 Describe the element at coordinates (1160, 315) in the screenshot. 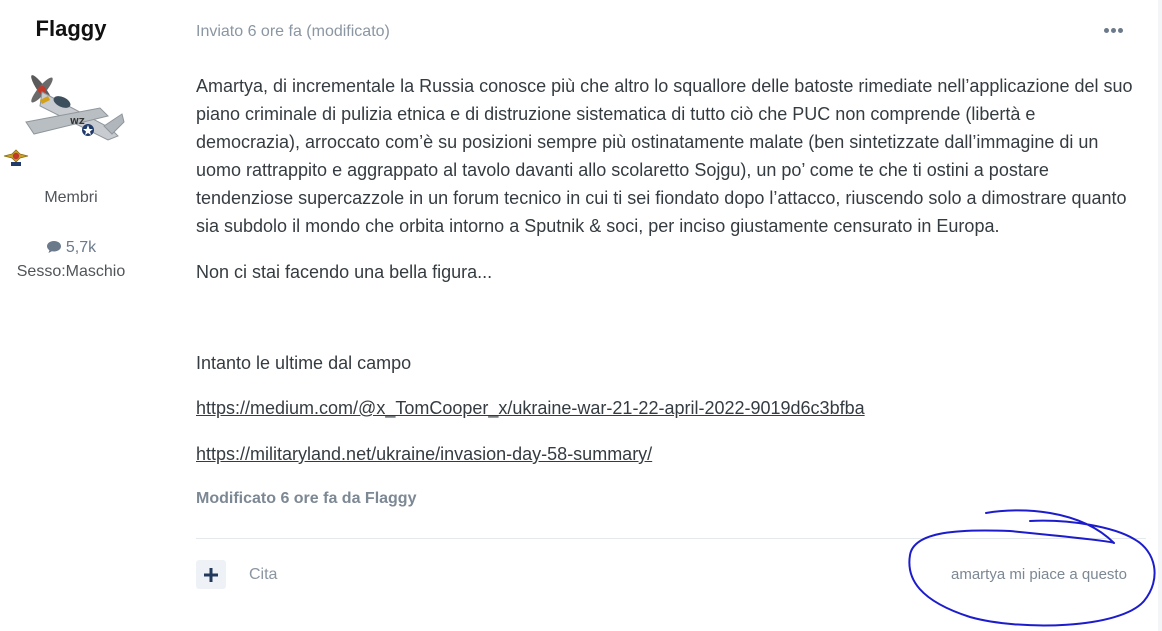

I see `scrollbar-track` at that location.